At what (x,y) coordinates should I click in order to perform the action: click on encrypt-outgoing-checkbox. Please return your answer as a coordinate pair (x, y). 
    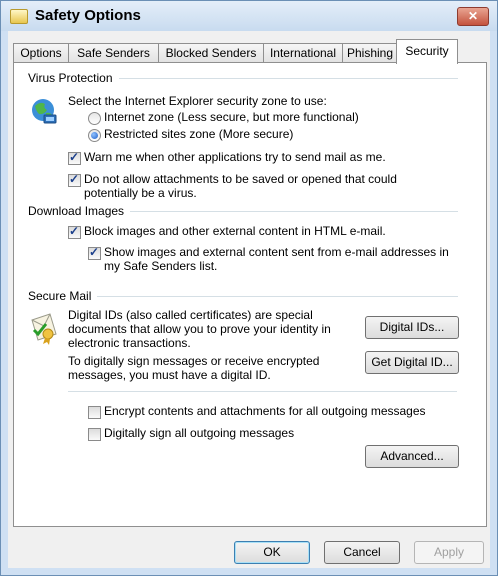
    Looking at the image, I should click on (94, 412).